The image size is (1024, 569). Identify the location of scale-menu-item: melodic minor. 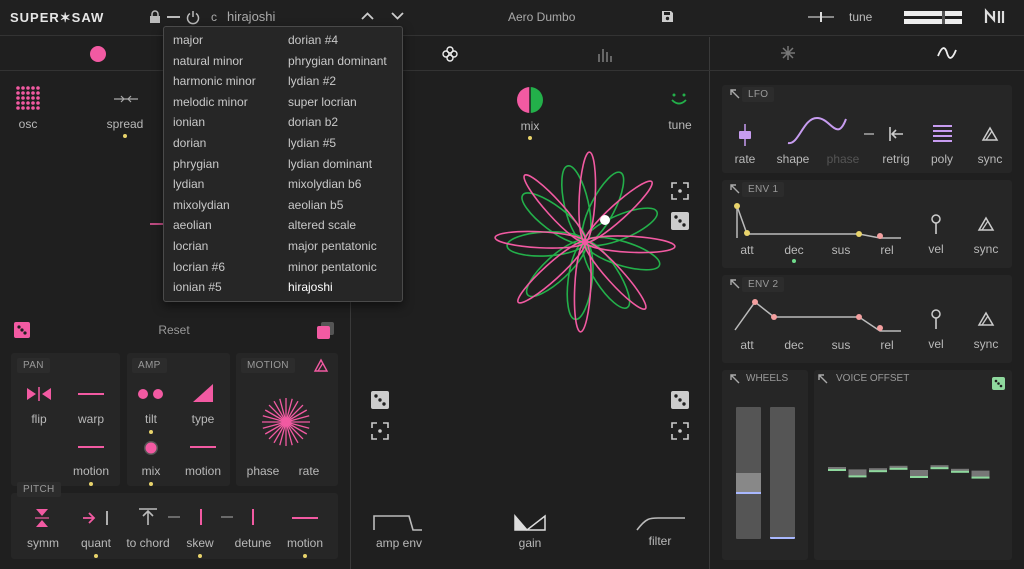
(210, 102).